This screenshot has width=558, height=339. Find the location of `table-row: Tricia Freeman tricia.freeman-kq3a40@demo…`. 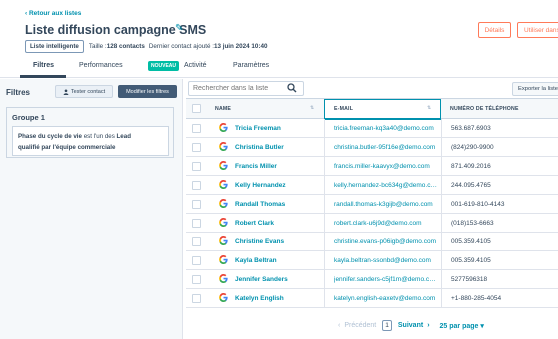

table-row: Tricia Freeman tricia.freeman-kq3a40@demo… is located at coordinates (372, 128).